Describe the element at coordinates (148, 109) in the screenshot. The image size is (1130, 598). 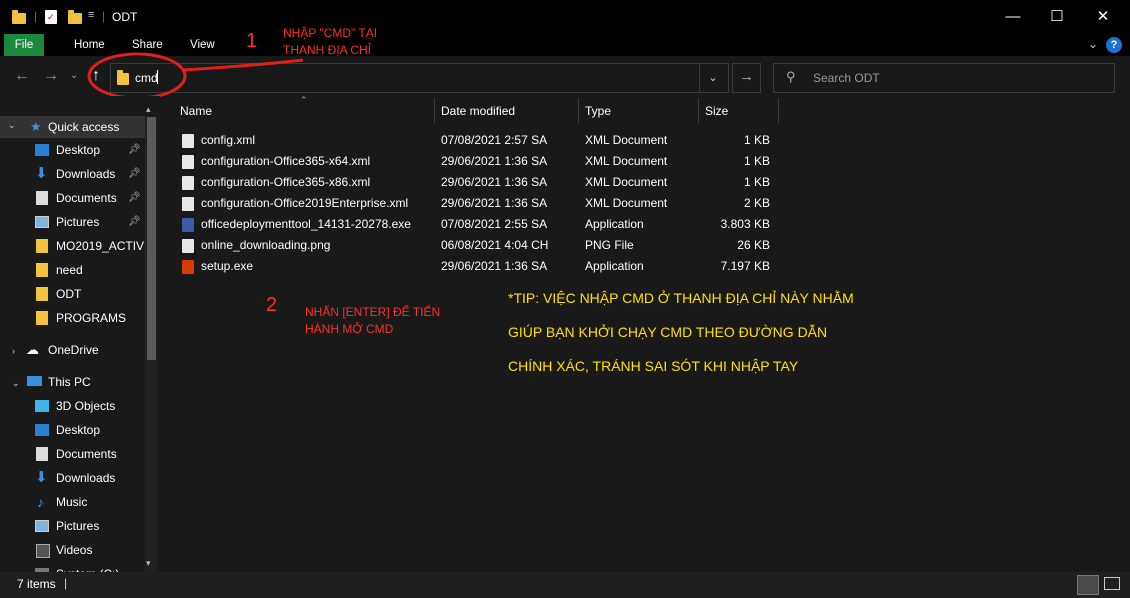
I see `scroll-up-icon: ▴` at that location.